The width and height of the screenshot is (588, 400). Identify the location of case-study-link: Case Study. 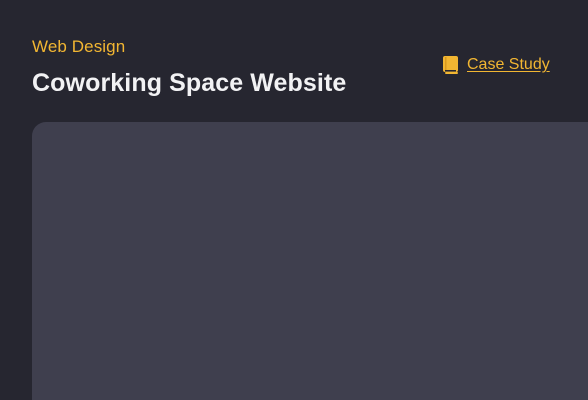
(496, 65).